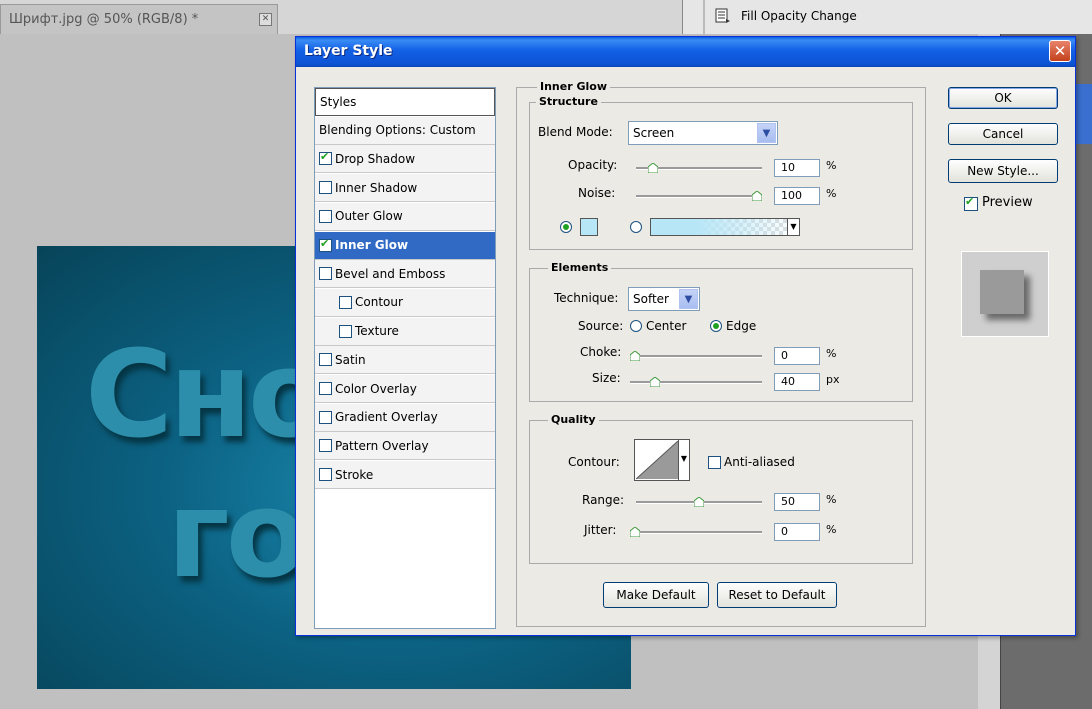 The height and width of the screenshot is (709, 1092). I want to click on dialog-titlebar: Layer Style ✕, so click(685, 52).